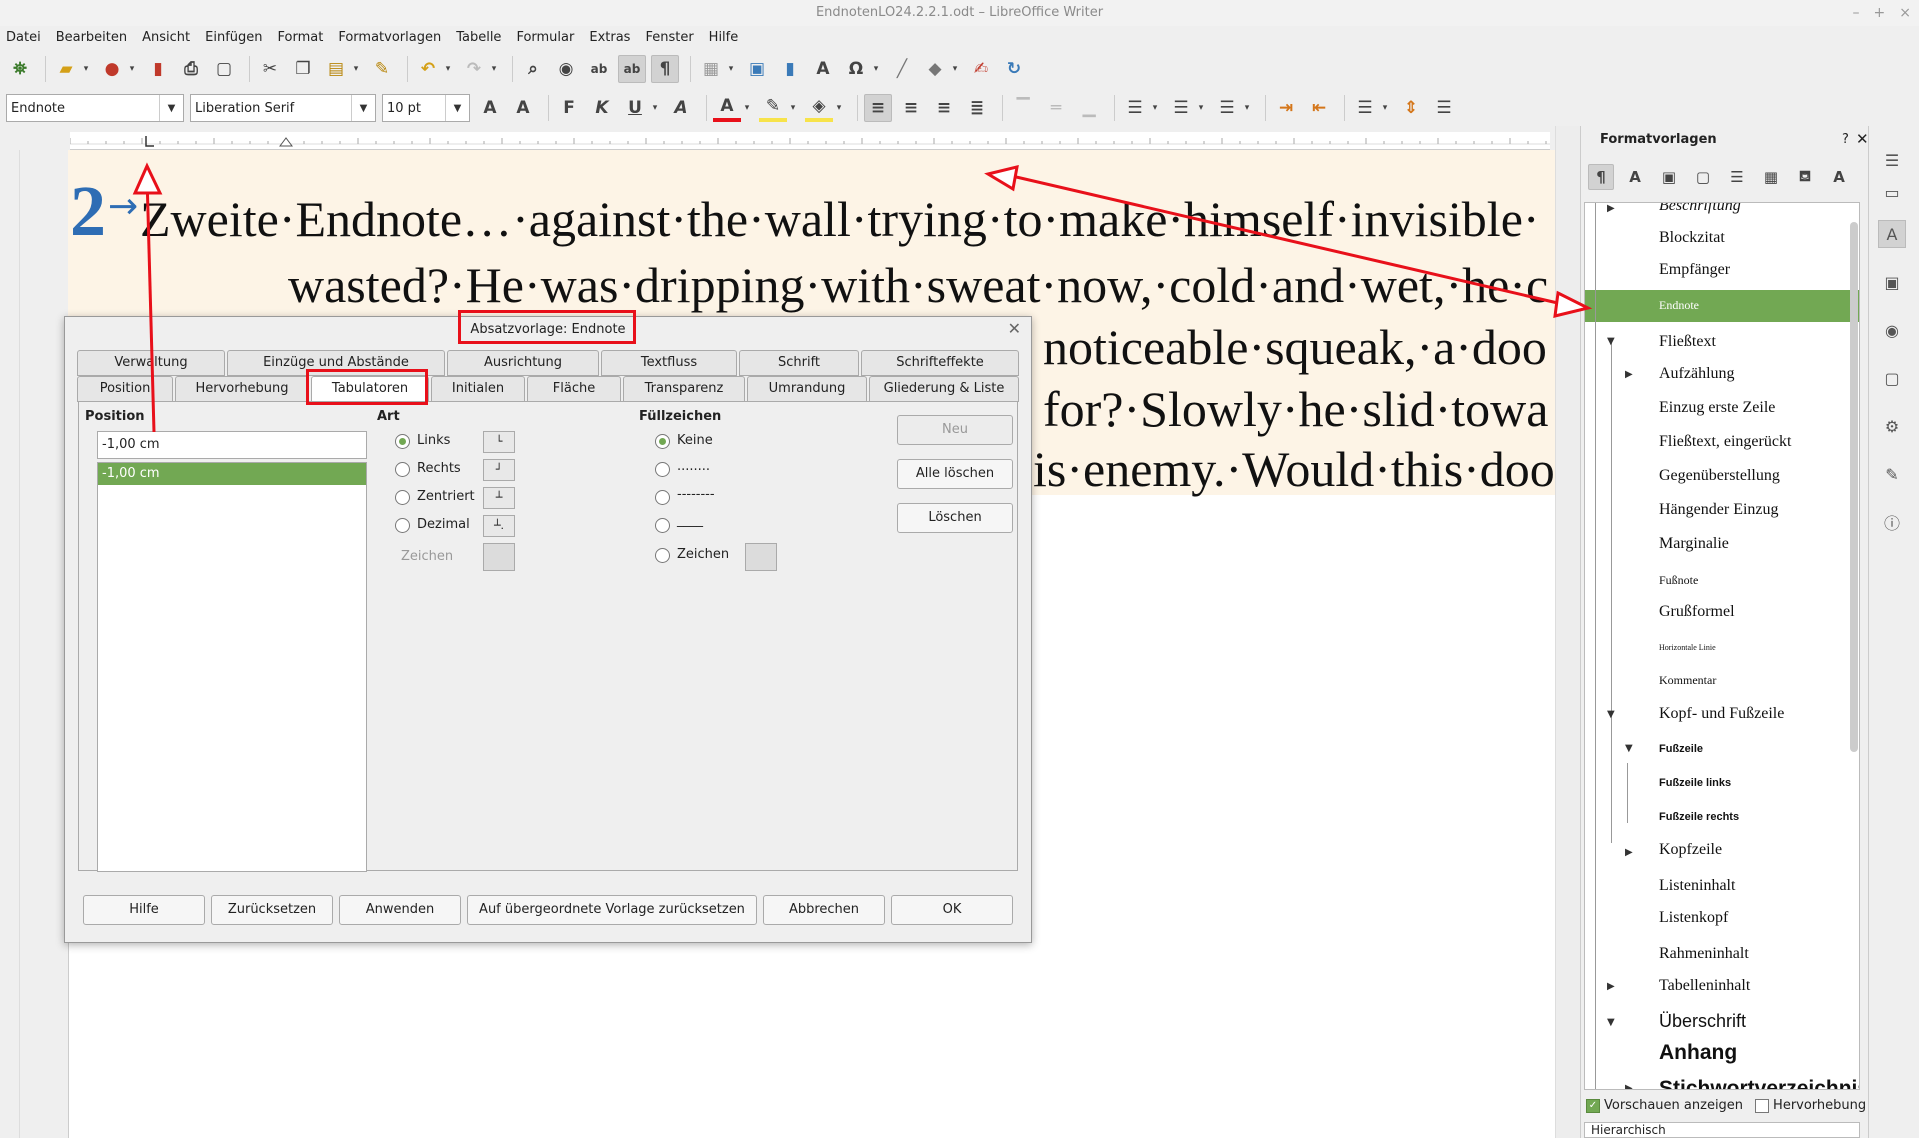 Image resolution: width=1919 pixels, height=1138 pixels. What do you see at coordinates (1771, 177) in the screenshot?
I see `table-styles-icon: ▦` at bounding box center [1771, 177].